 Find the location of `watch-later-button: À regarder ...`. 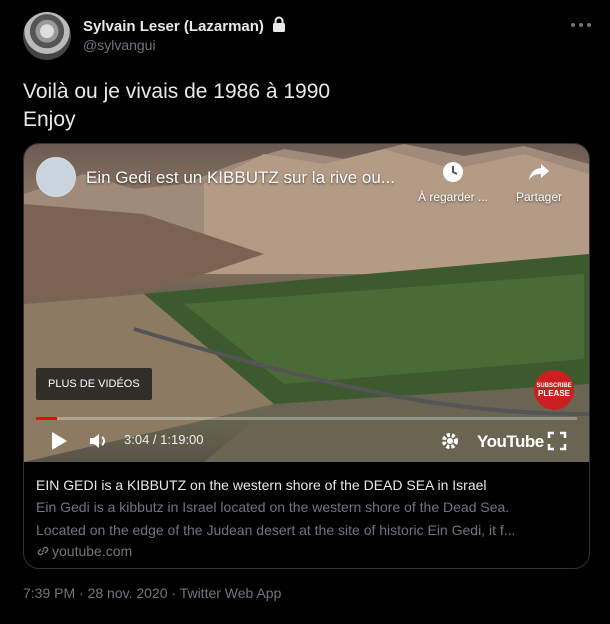

watch-later-button: À regarder ... is located at coordinates (453, 182).